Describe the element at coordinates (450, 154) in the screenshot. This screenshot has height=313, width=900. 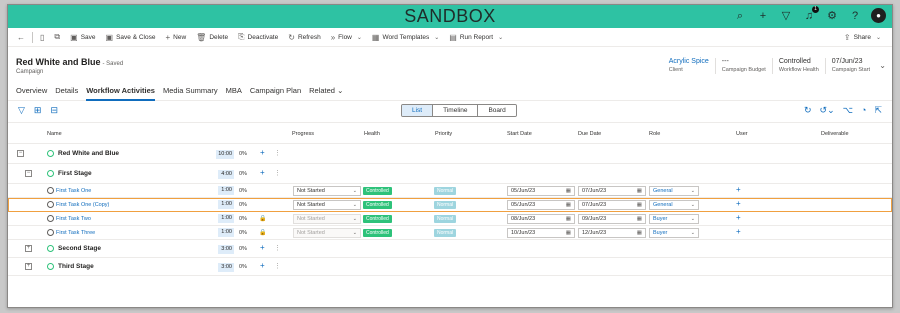
I see `table-row-campaign: − Red White and Blue 10:00 0% + ⋮` at that location.